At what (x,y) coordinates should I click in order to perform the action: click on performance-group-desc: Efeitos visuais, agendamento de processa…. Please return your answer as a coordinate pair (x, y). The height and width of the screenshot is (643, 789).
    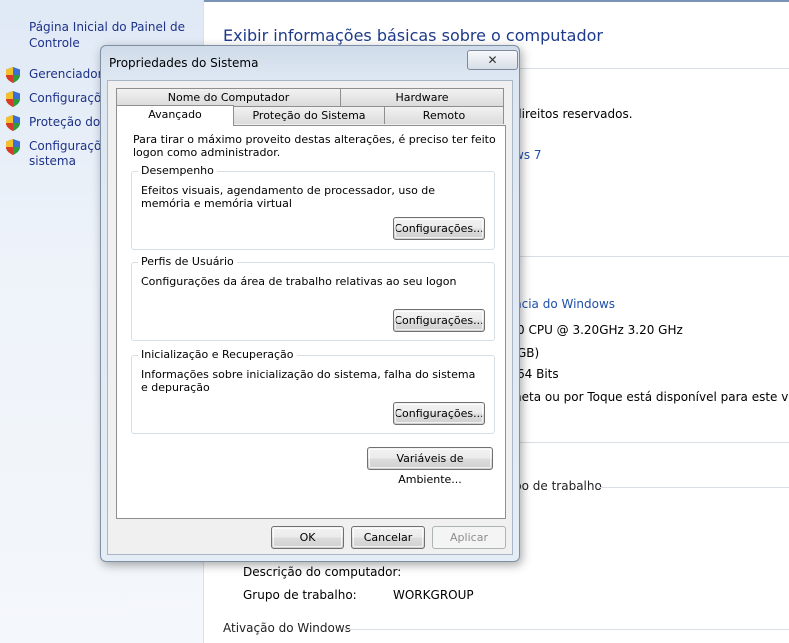
    Looking at the image, I should click on (288, 197).